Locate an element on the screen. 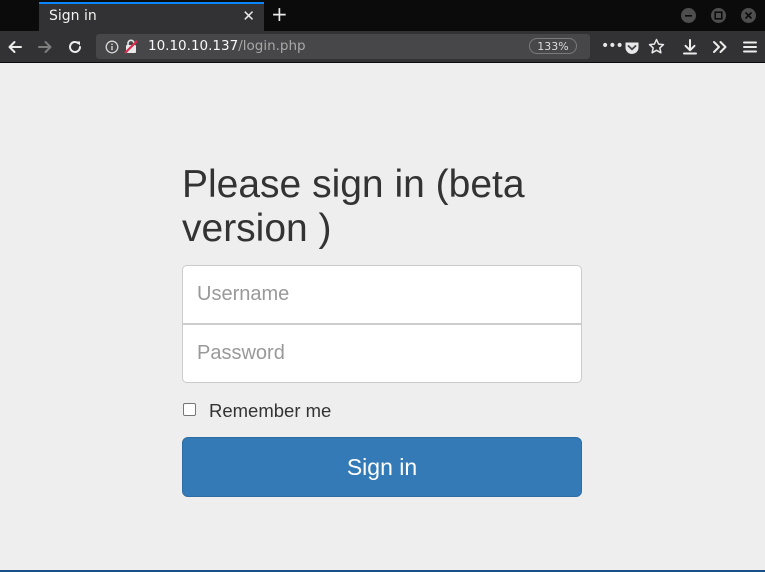 This screenshot has height=572, width=765. forward-arrow-icon is located at coordinates (45, 47).